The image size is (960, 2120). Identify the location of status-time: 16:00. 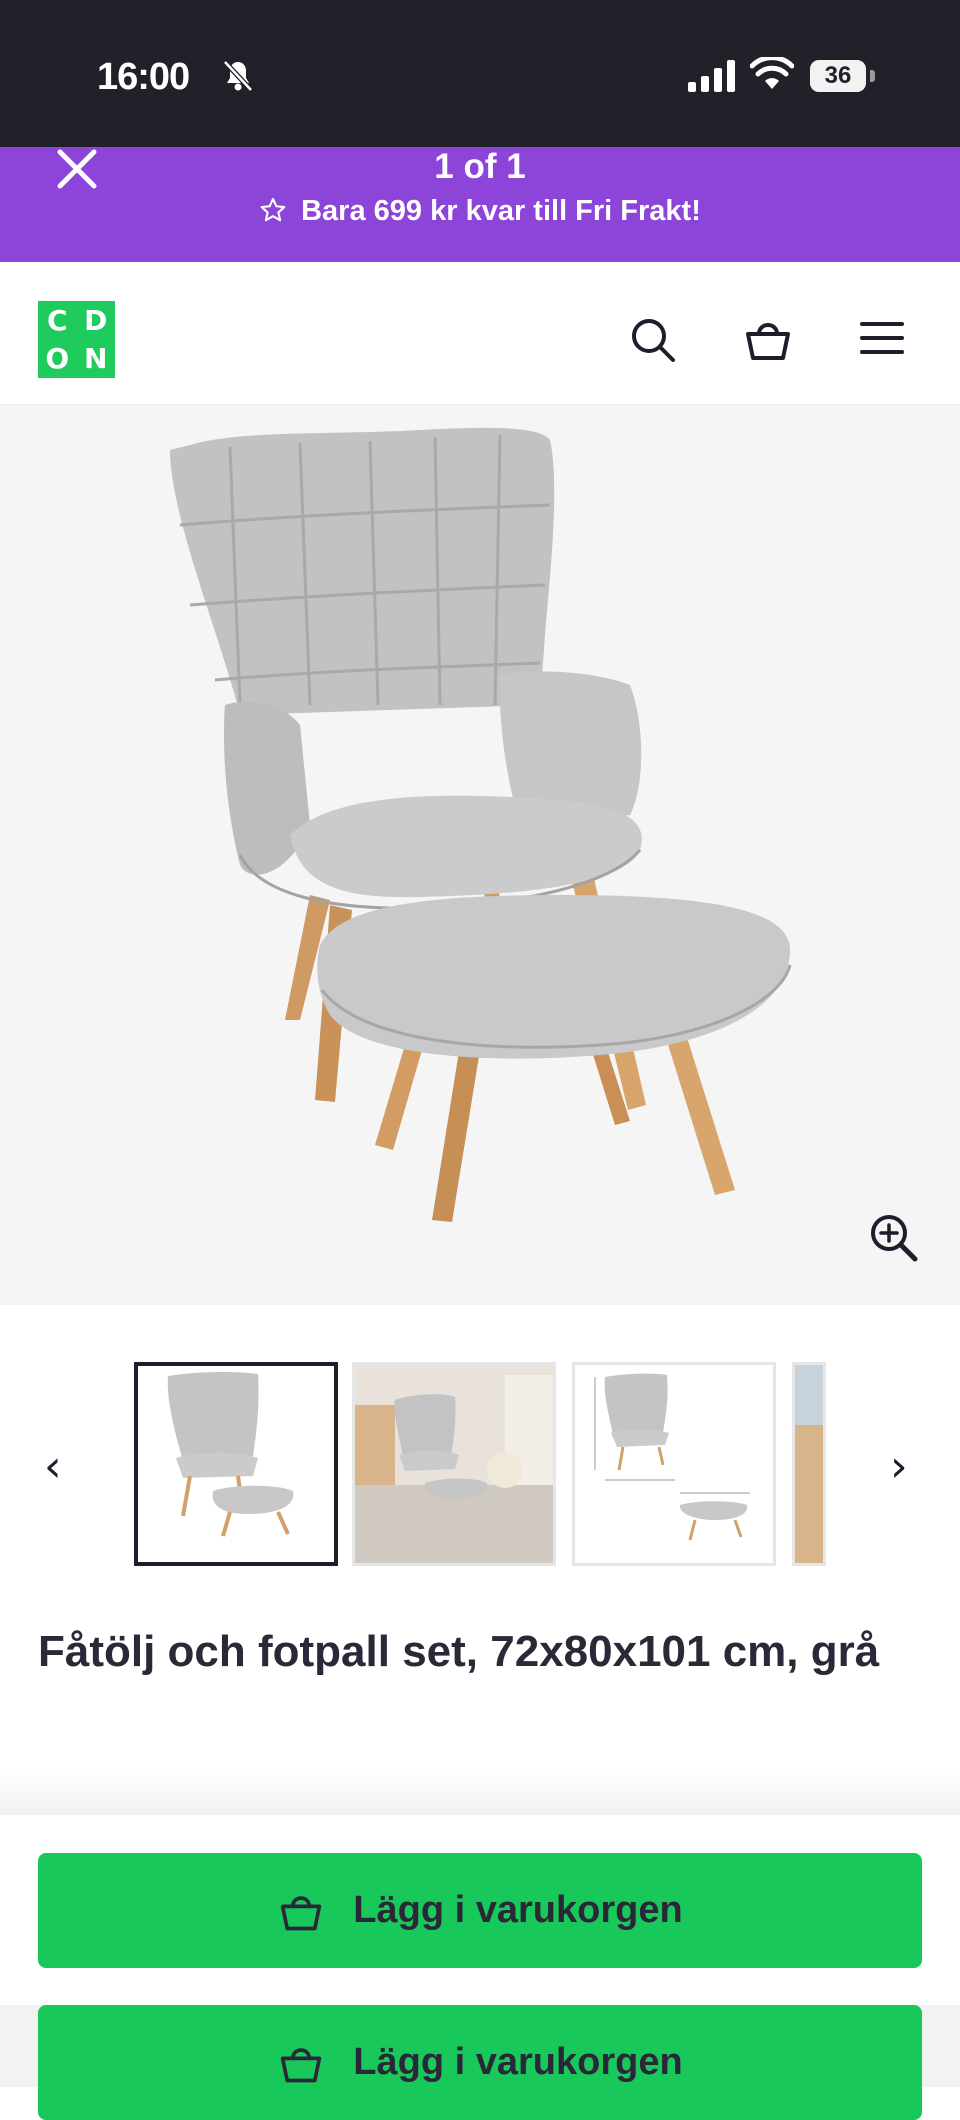
(143, 77).